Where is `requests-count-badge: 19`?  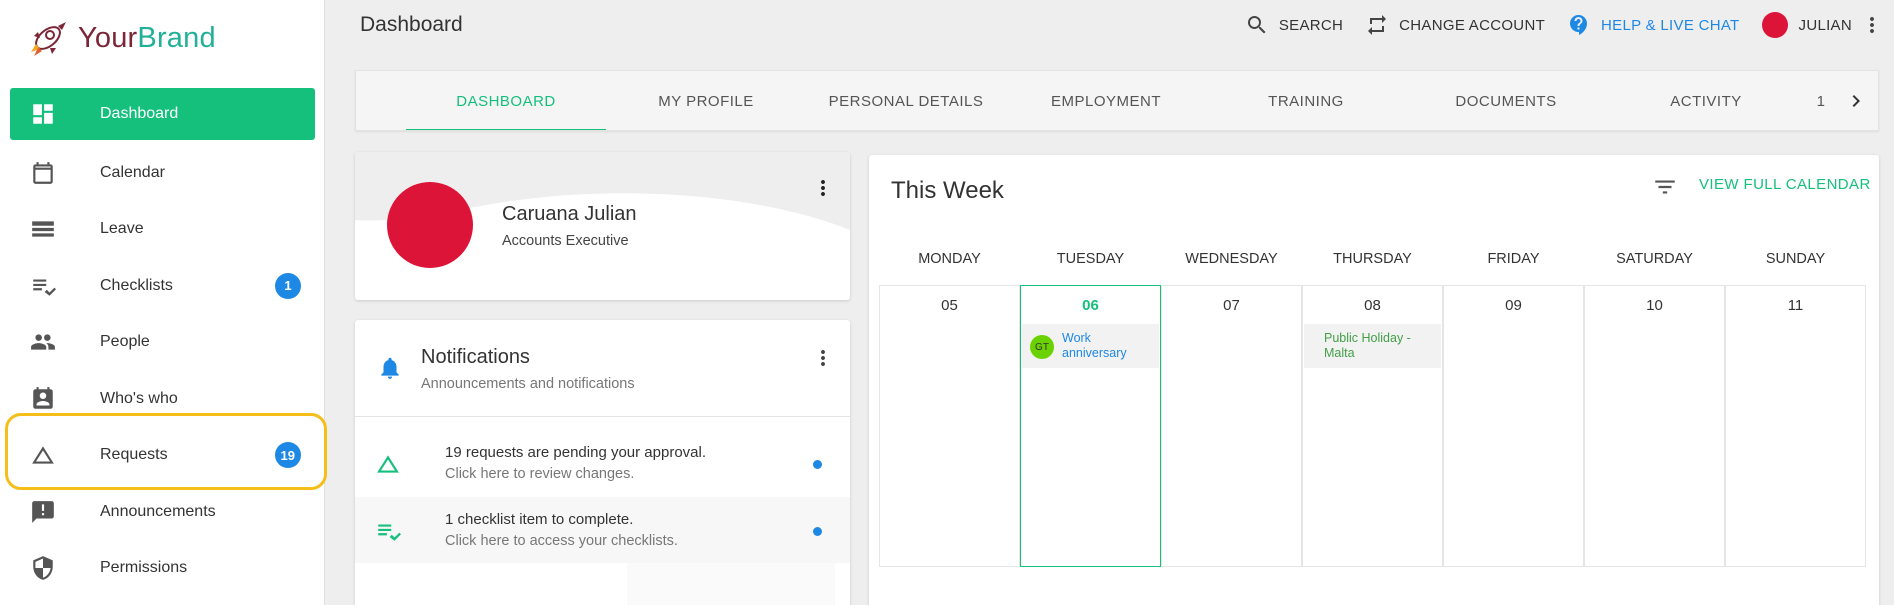 requests-count-badge: 19 is located at coordinates (287, 455).